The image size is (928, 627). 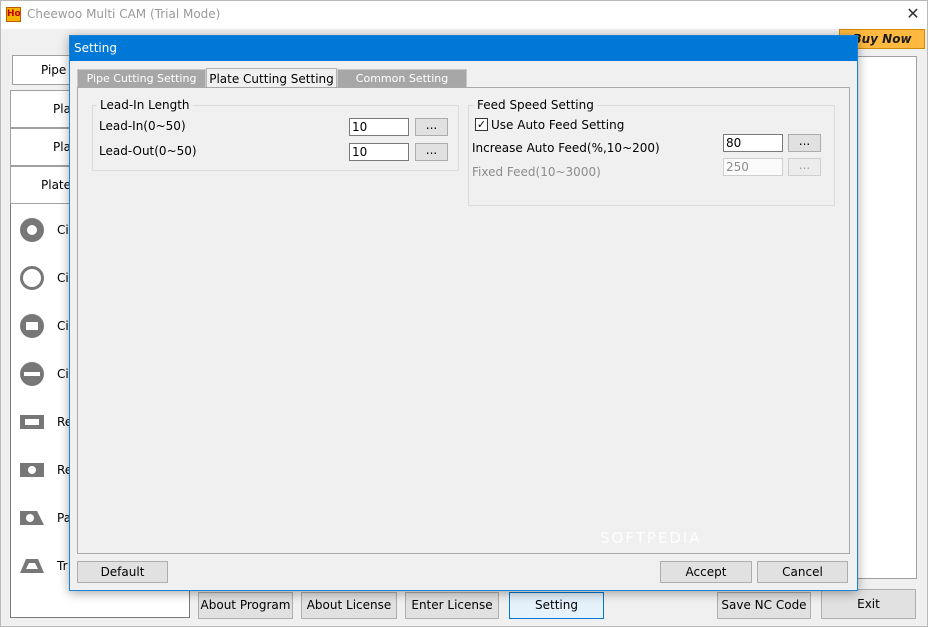 I want to click on lead-in-label: Lead-In(0~50), so click(x=142, y=126).